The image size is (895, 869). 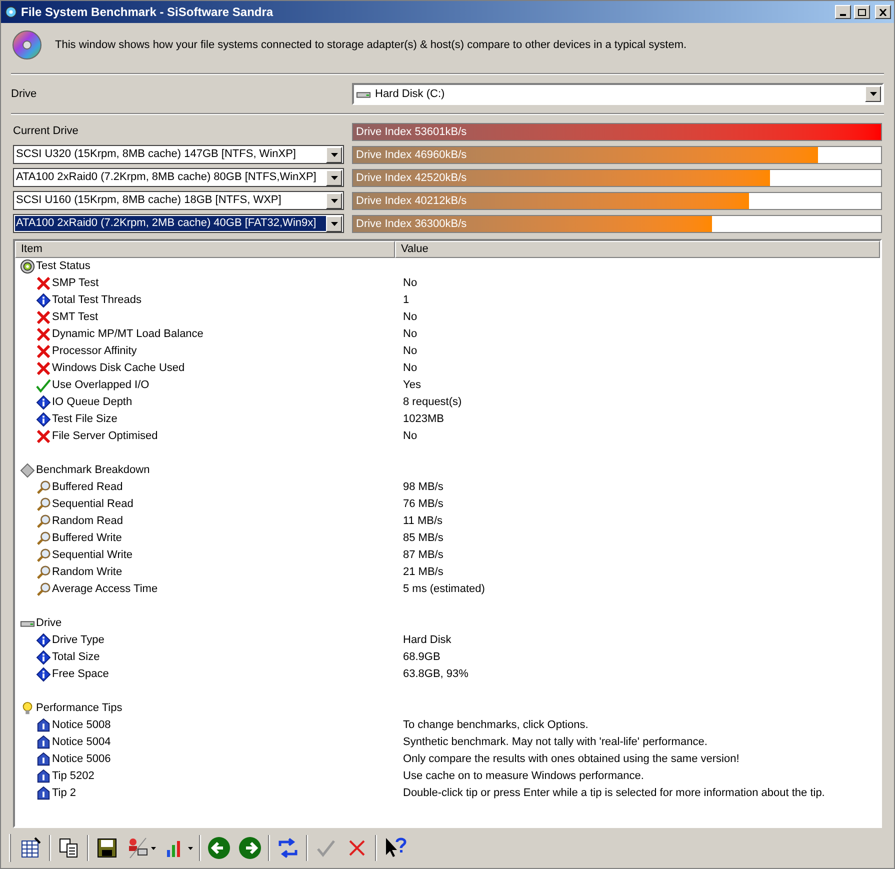 What do you see at coordinates (118, 368) in the screenshot?
I see `item-name: Windows Disk Cache Used` at bounding box center [118, 368].